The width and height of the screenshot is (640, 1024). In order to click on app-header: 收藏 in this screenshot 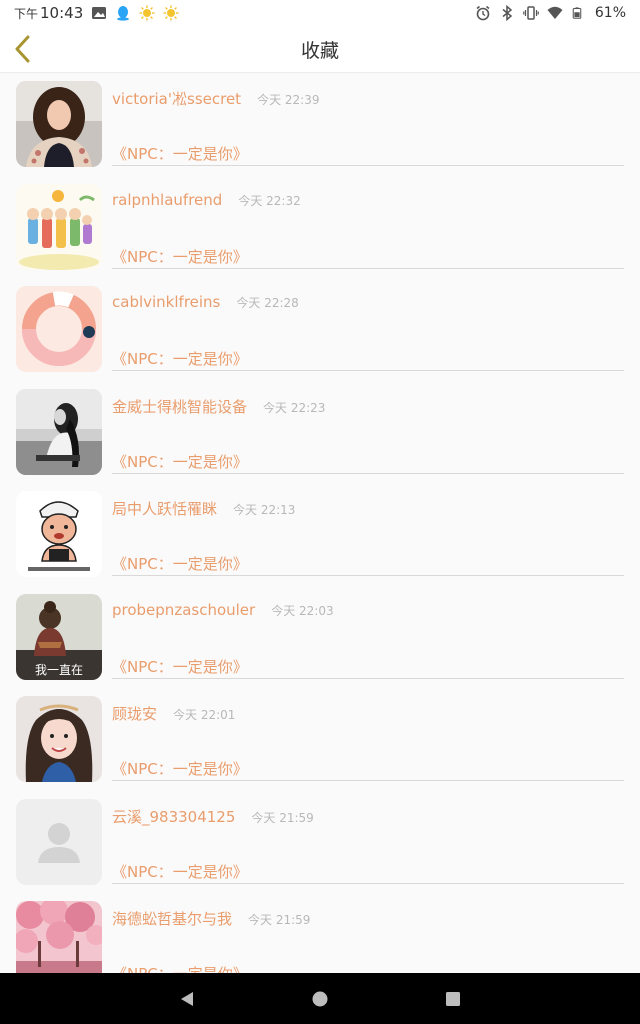, I will do `click(320, 49)`.